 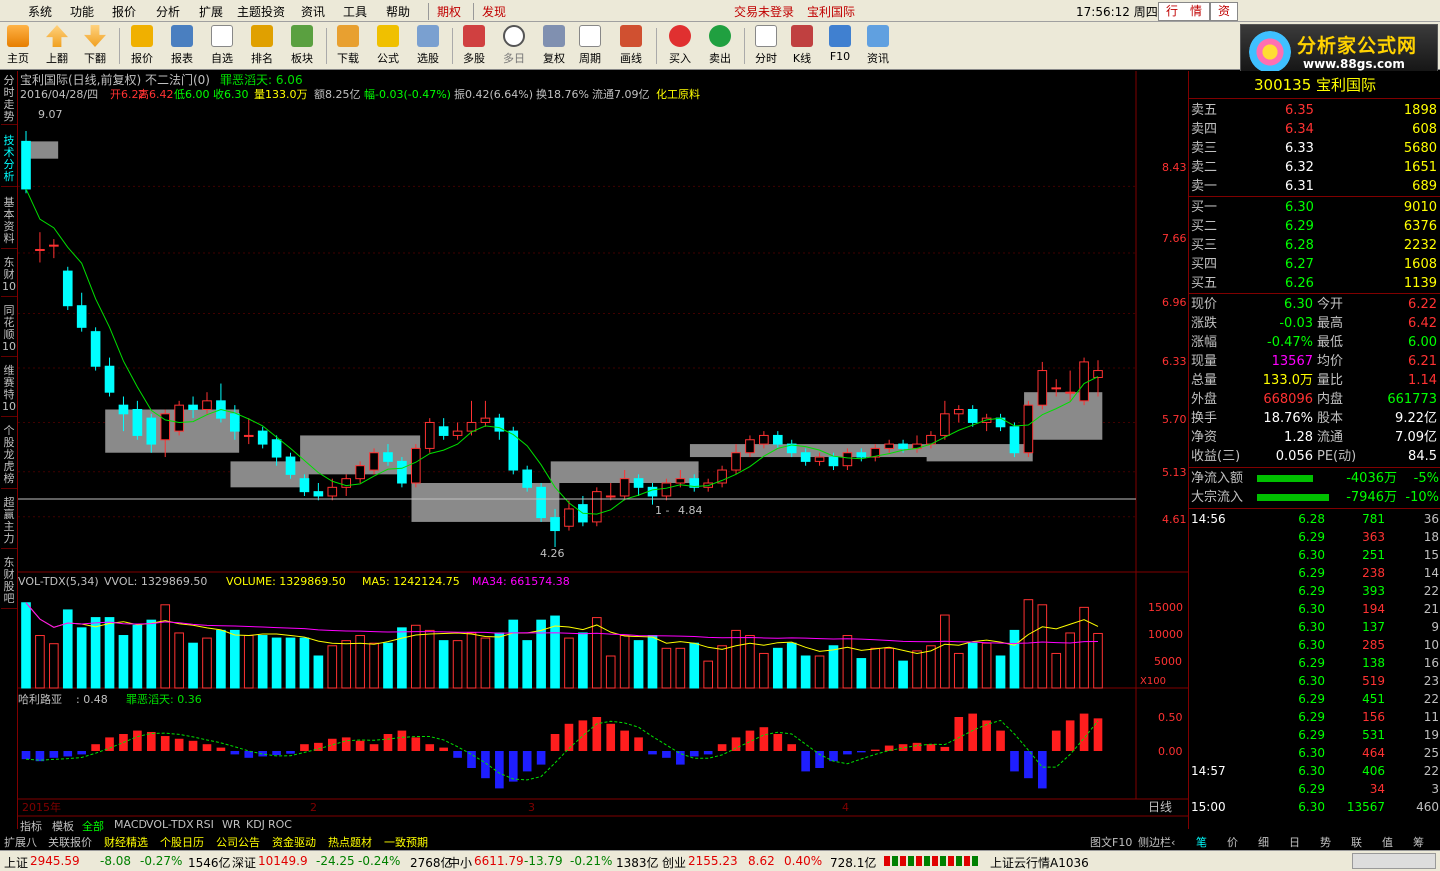 I want to click on chart-tab: VOL-TDX, so click(x=170, y=824).